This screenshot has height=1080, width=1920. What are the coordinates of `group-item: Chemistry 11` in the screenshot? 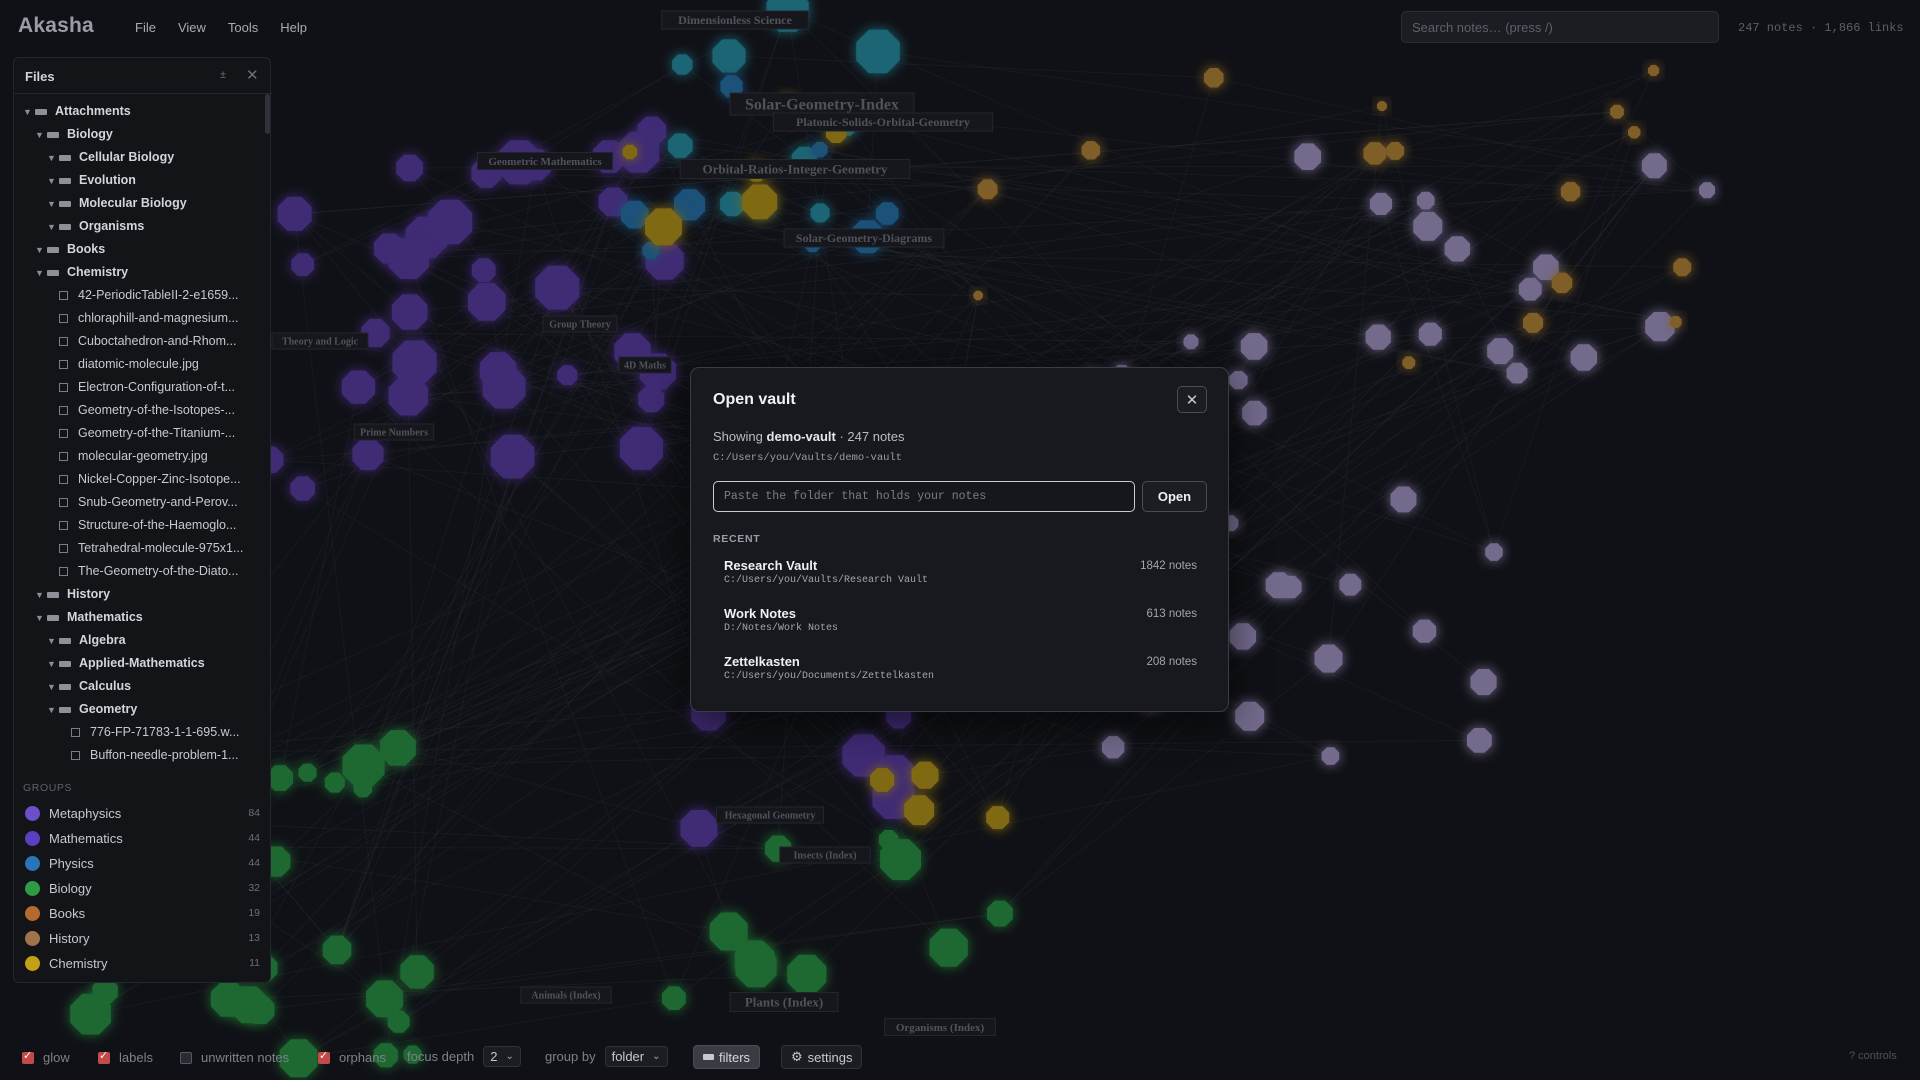 It's located at (143, 963).